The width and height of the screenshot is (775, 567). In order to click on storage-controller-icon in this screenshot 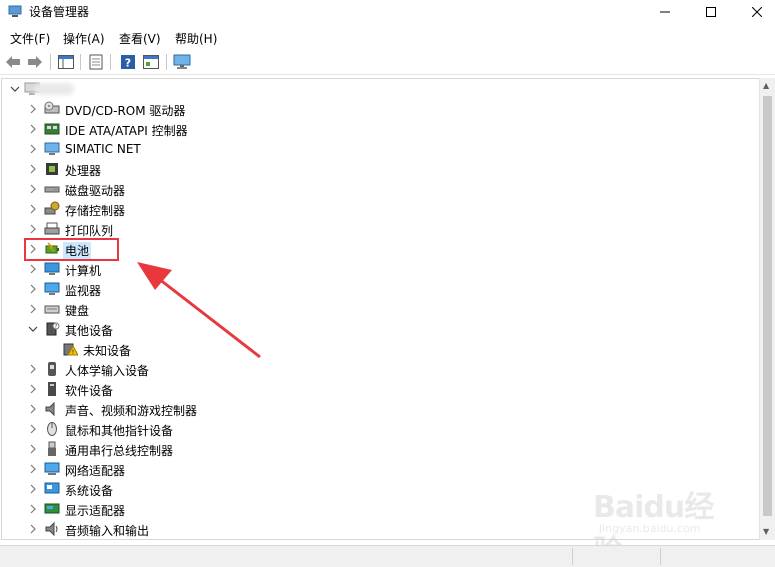, I will do `click(52, 208)`.